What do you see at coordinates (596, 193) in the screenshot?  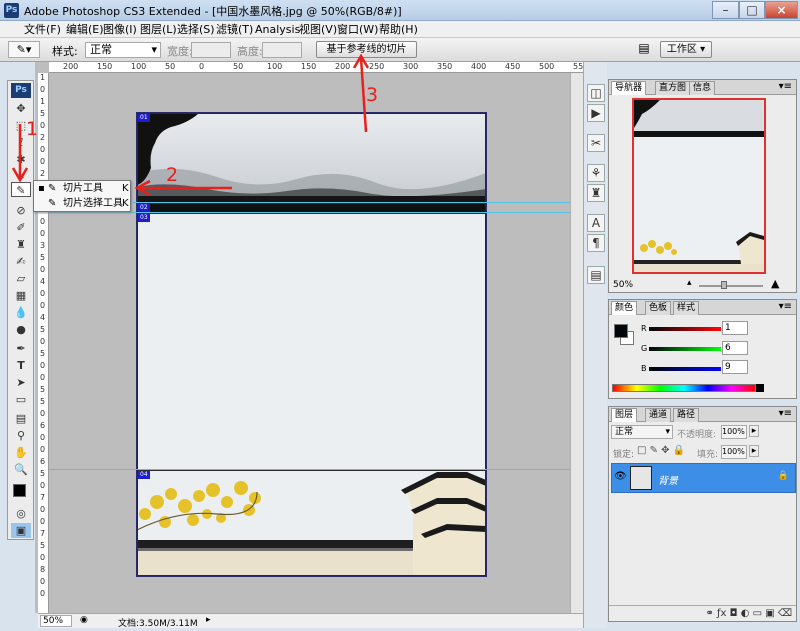 I see `clone-source-icon: ♜` at bounding box center [596, 193].